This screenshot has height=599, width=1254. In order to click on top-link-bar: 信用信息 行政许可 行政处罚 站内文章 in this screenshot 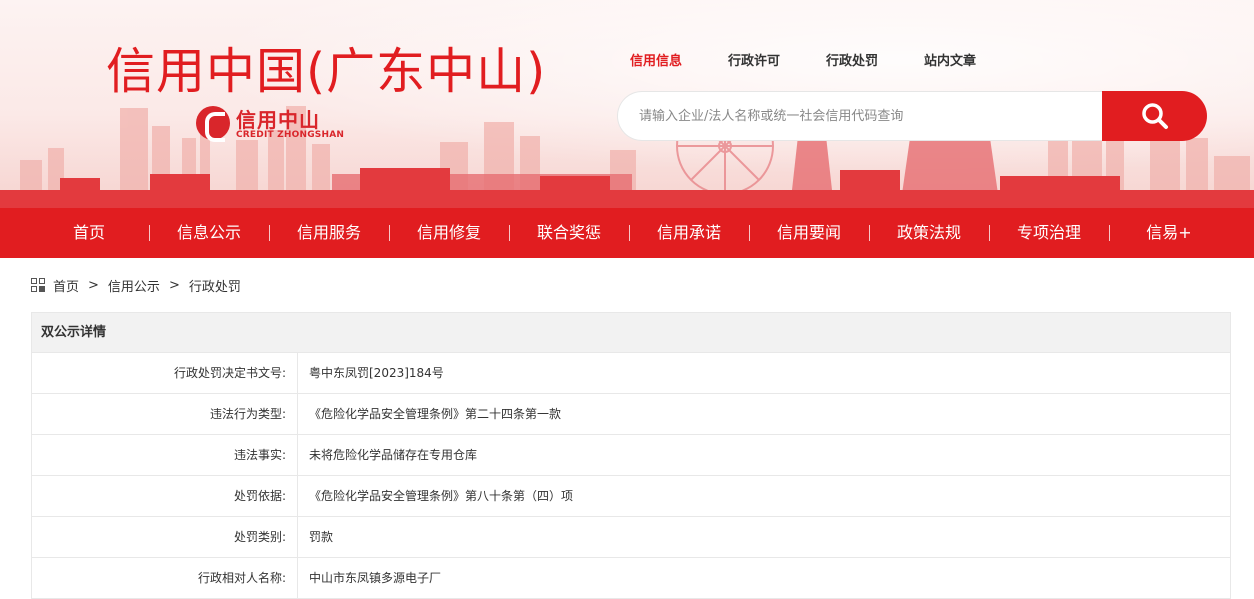, I will do `click(826, 61)`.